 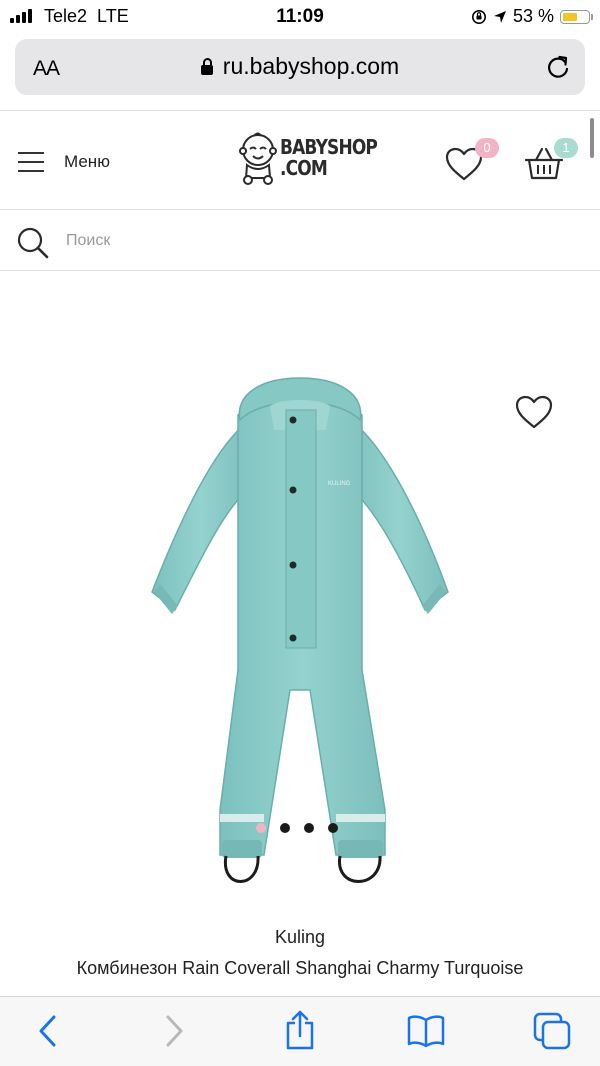 What do you see at coordinates (174, 1031) in the screenshot?
I see `forward-icon` at bounding box center [174, 1031].